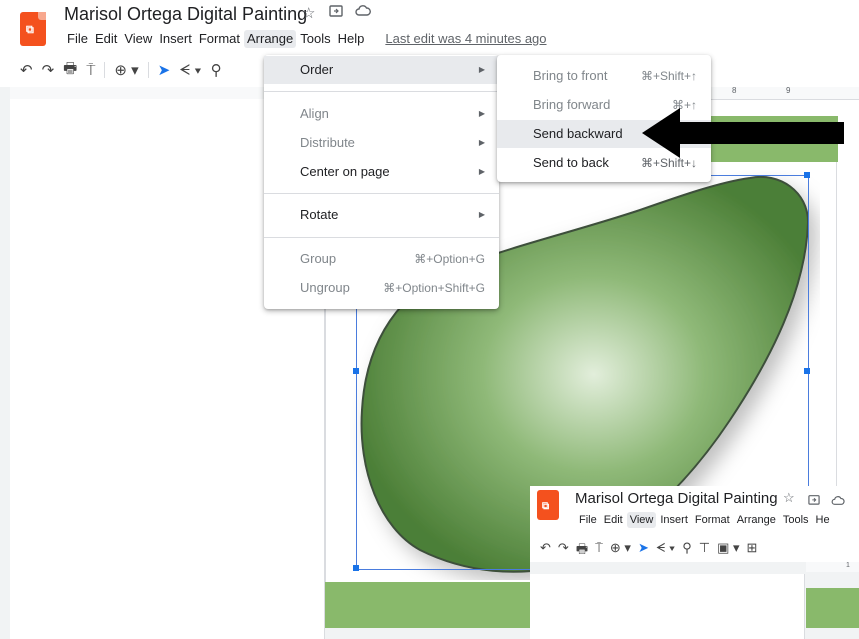 The width and height of the screenshot is (859, 639). I want to click on menu-item-label: Bring to front, so click(570, 75).